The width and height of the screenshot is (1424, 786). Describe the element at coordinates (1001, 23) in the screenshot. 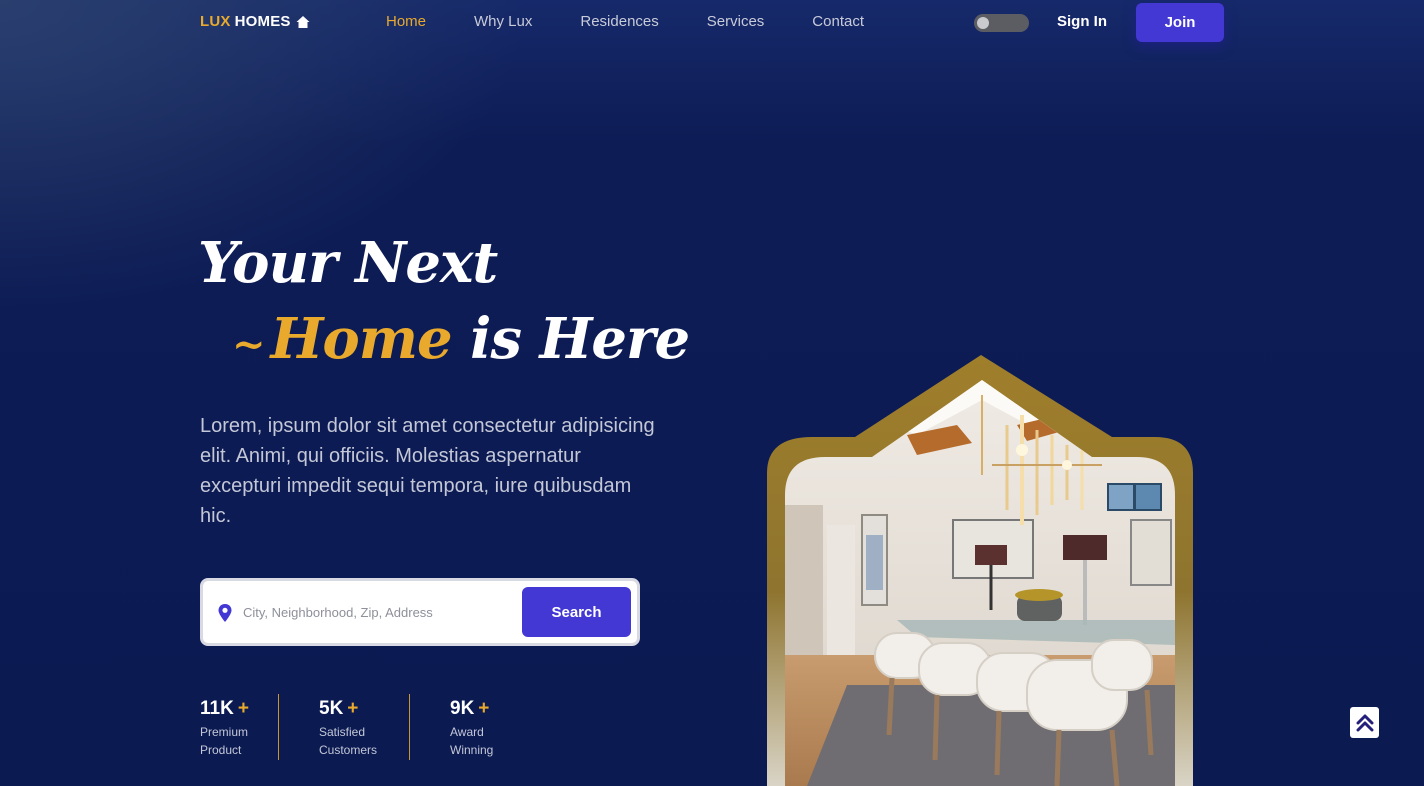

I see `theme-toggle` at that location.